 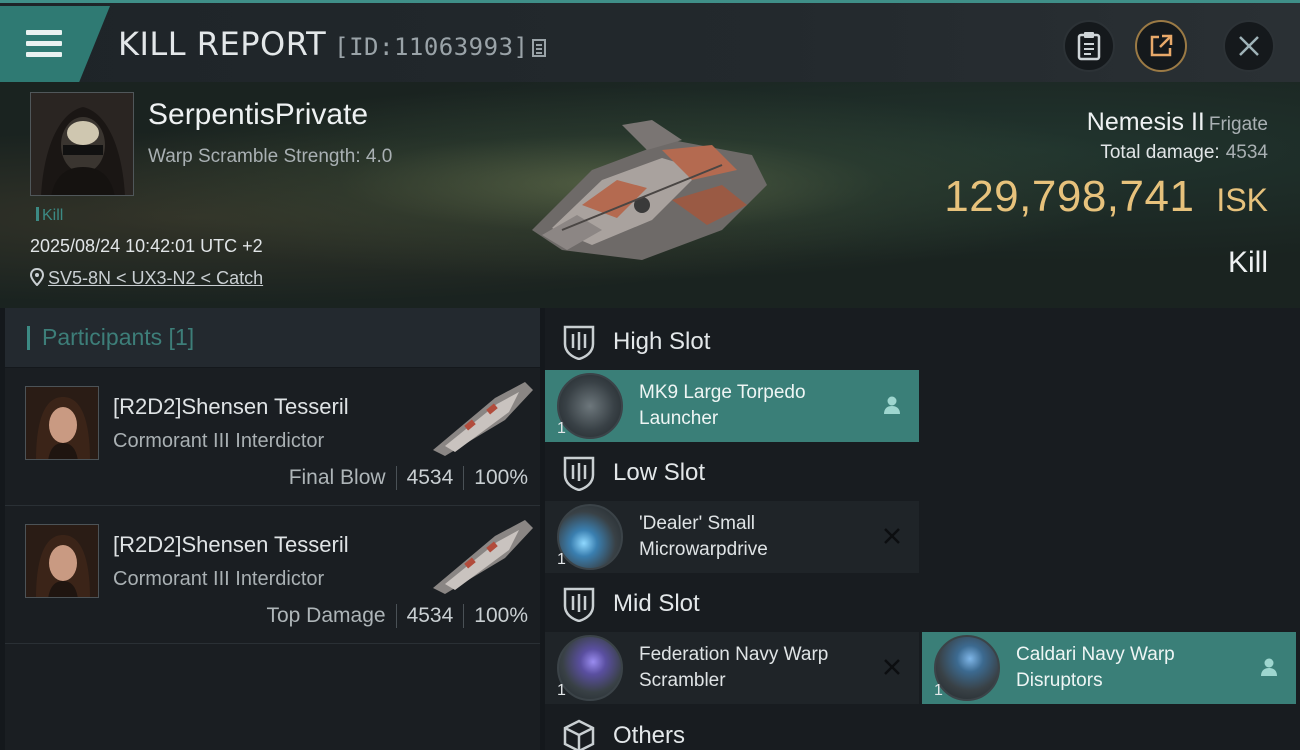 I want to click on isk-unit: ISK, so click(x=1242, y=200).